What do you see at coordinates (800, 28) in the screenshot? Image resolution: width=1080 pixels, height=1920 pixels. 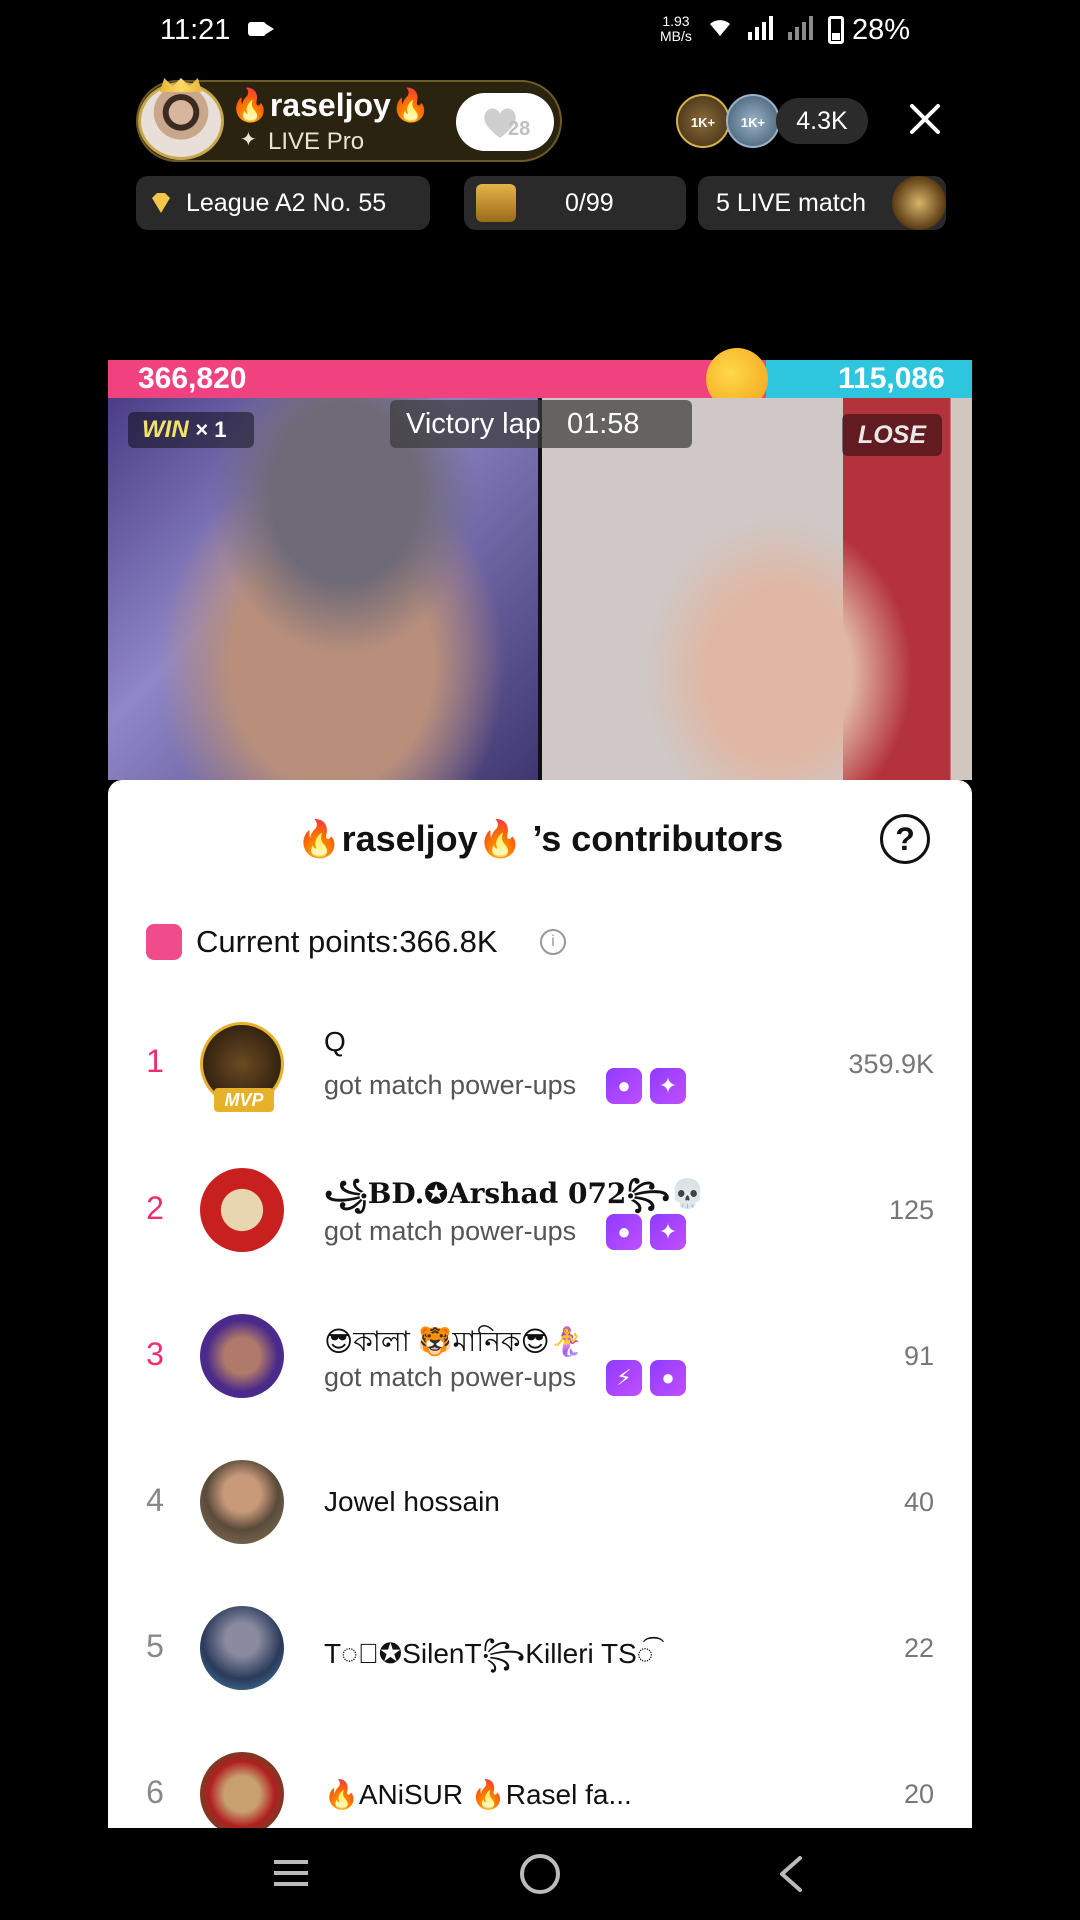 I see `signal-2-icon` at bounding box center [800, 28].